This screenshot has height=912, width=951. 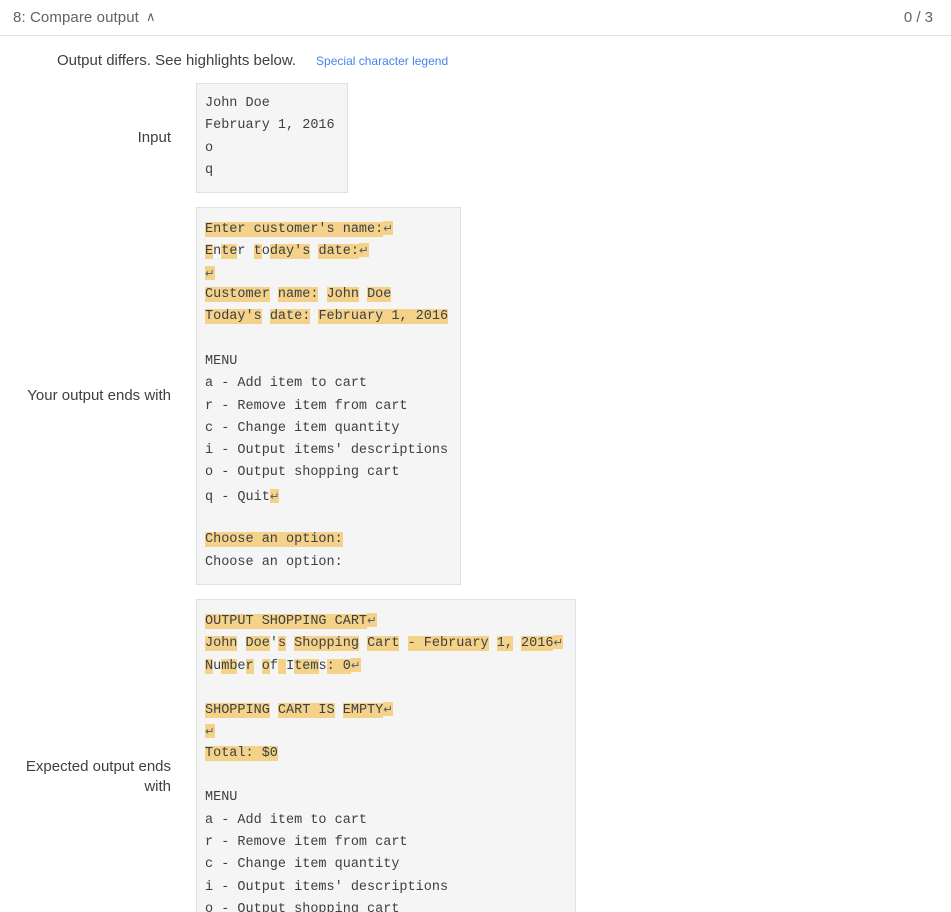 I want to click on highlighted-text: 1,, so click(x=504, y=644).